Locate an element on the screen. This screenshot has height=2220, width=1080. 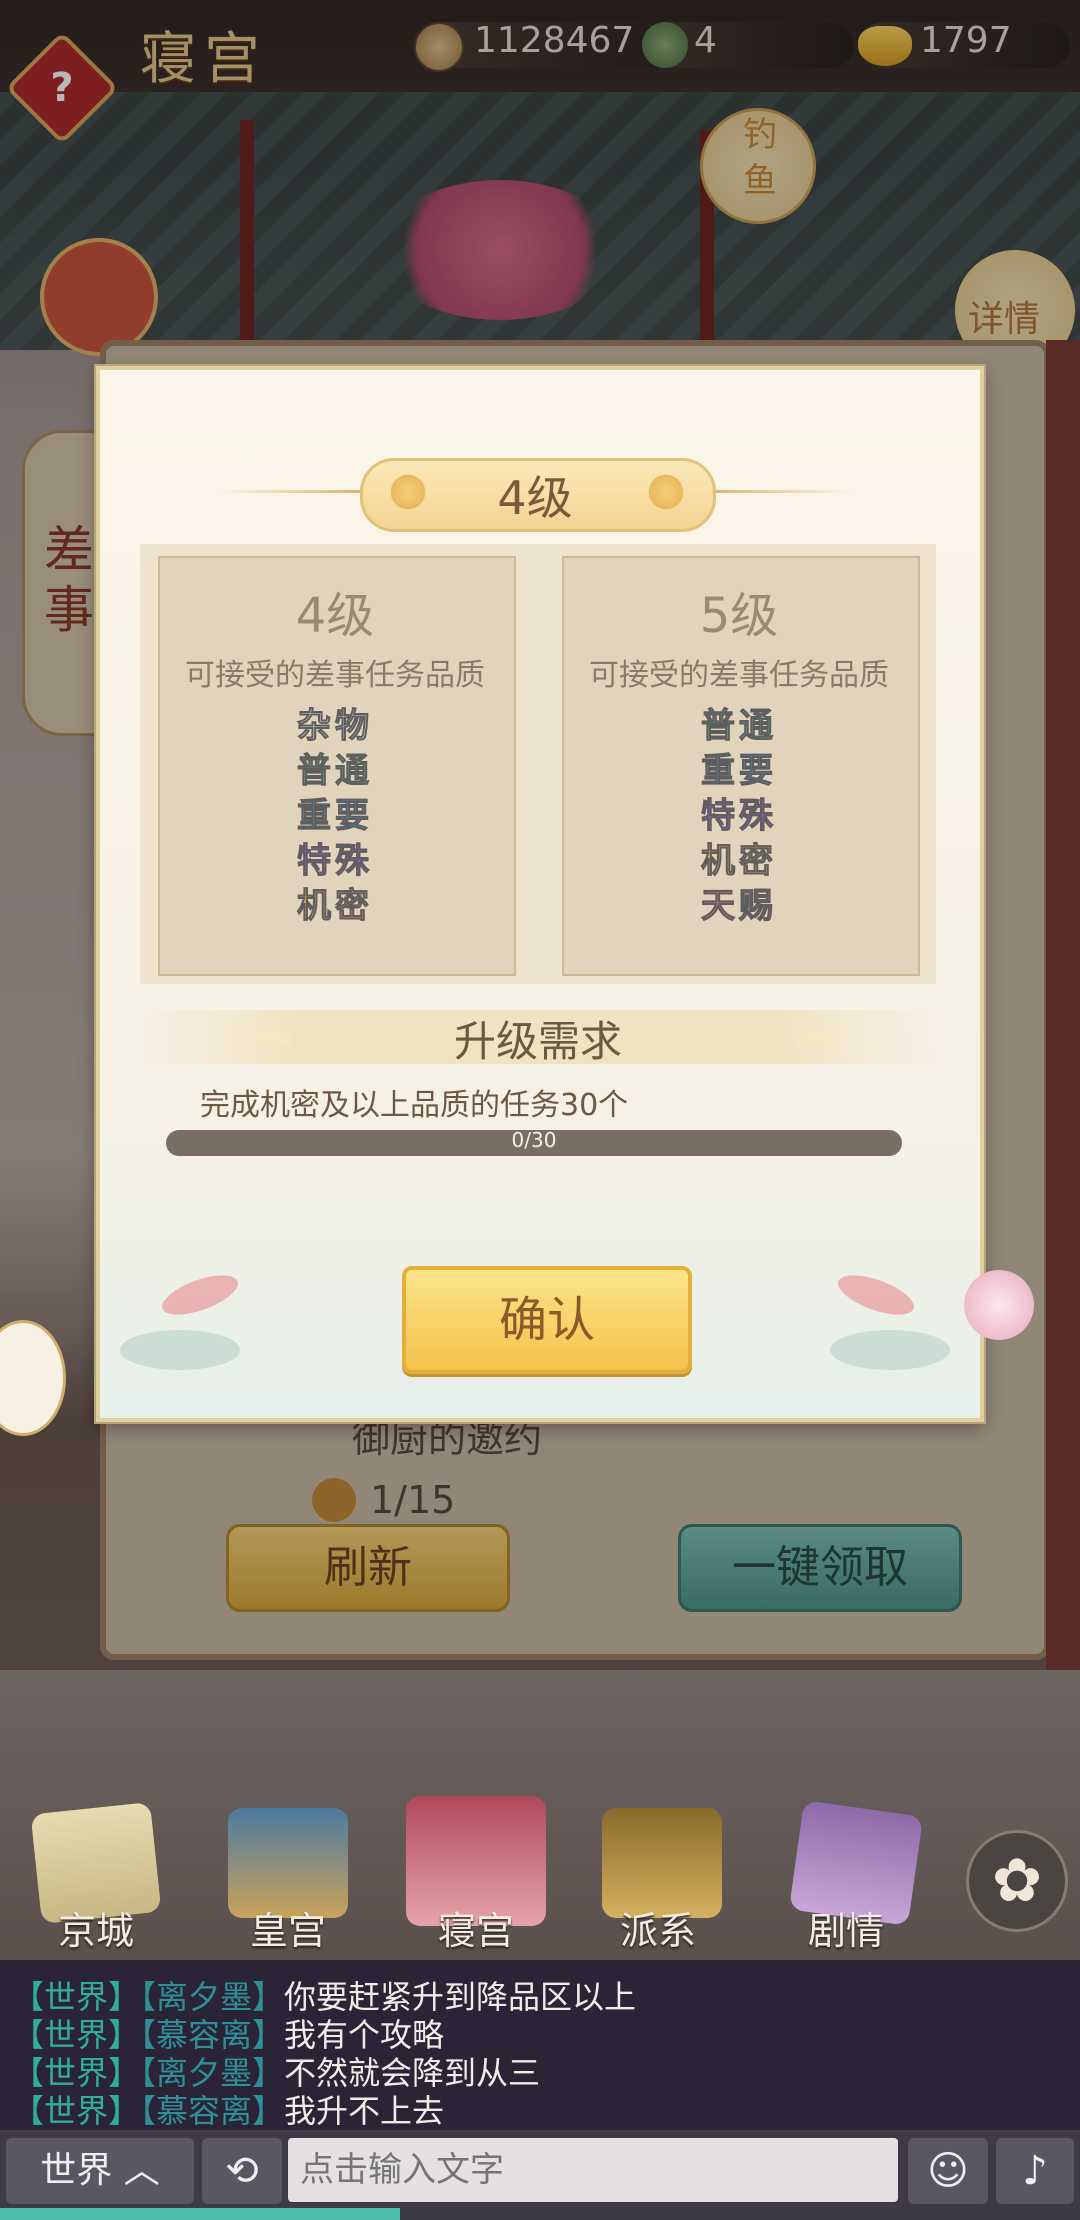
nav-faction: 派系 is located at coordinates (658, 1927).